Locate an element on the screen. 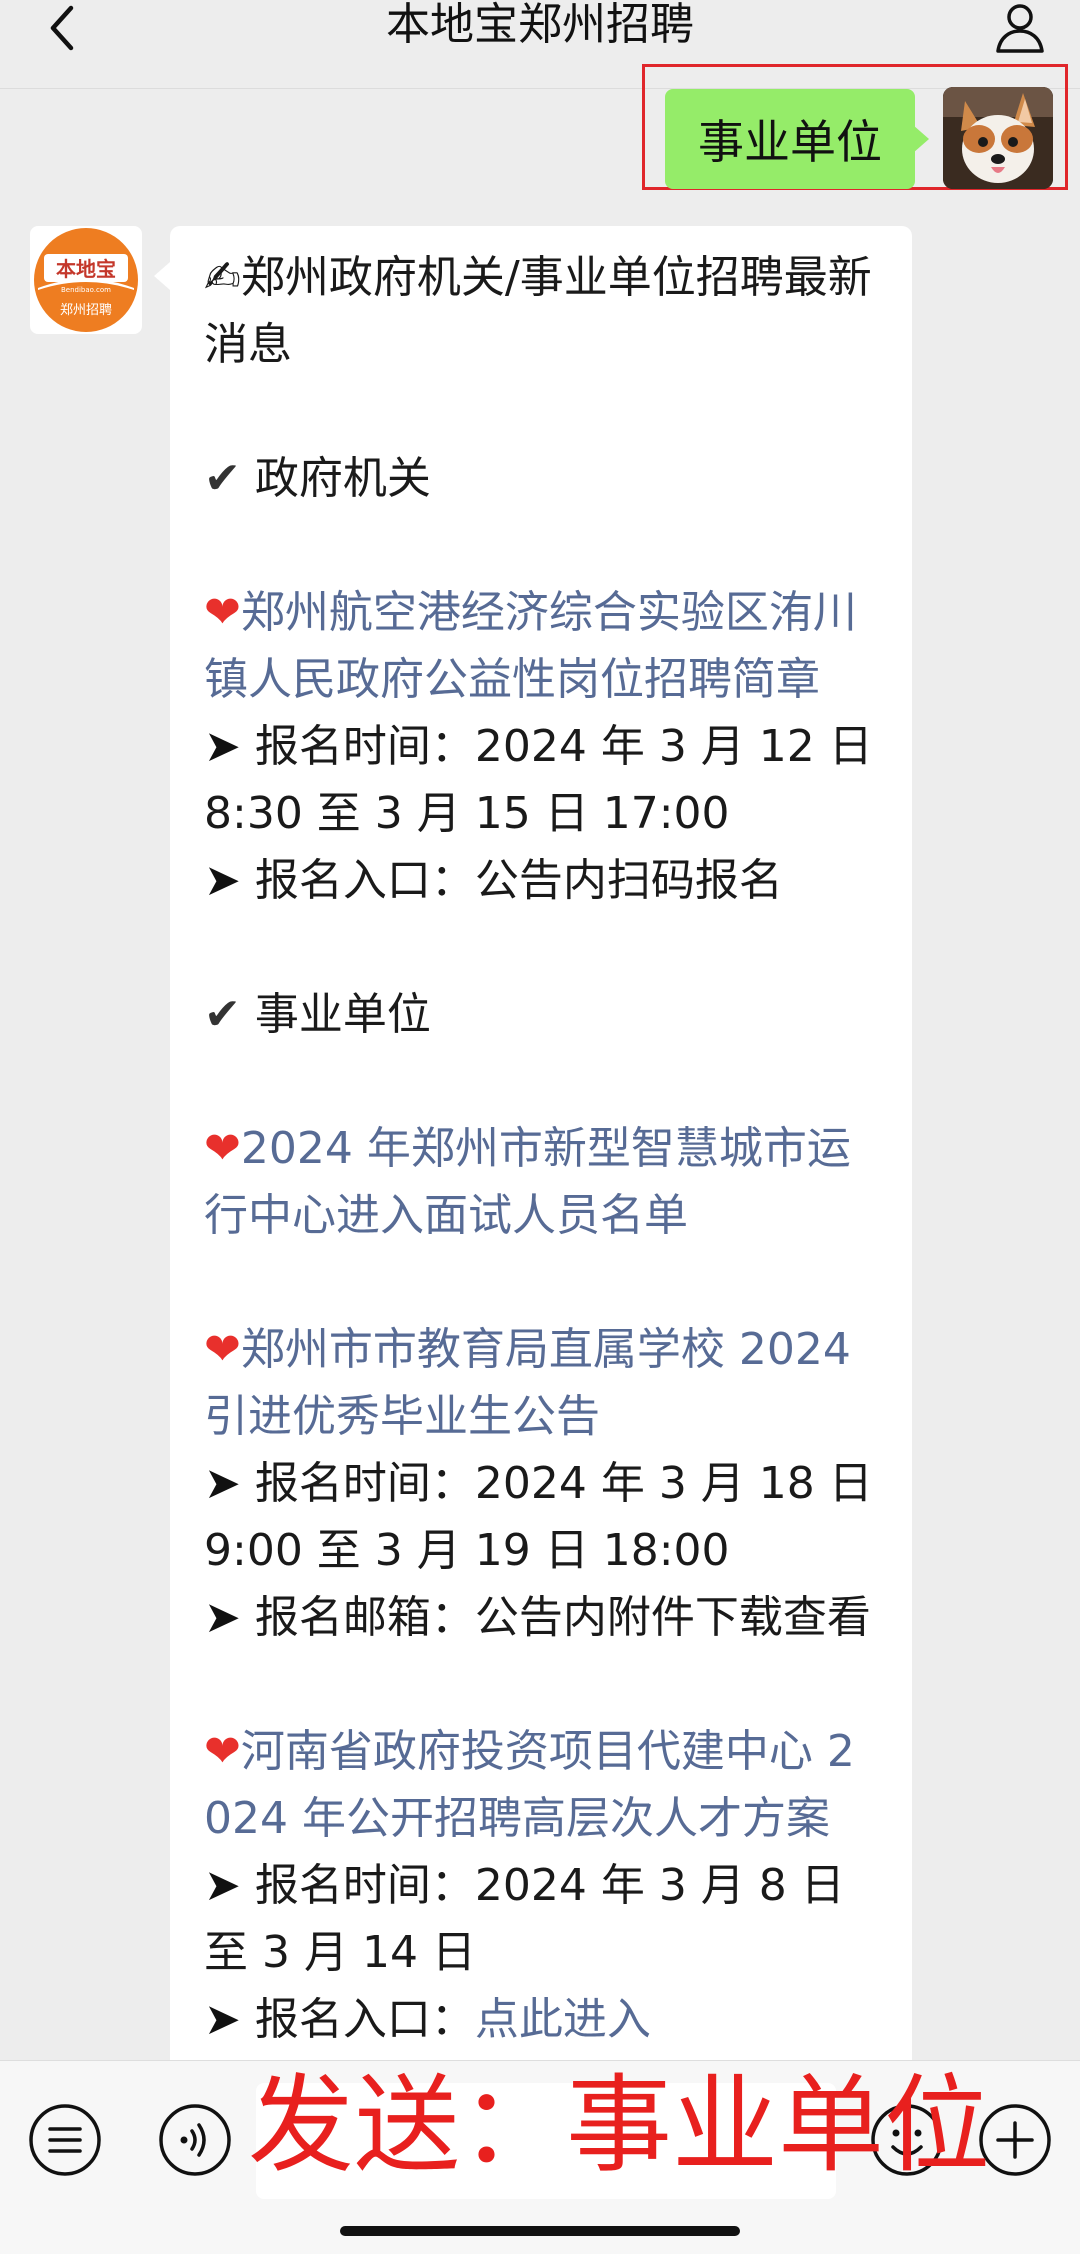 The width and height of the screenshot is (1080, 2254). job-item-title: ❤河南省政府投资项目代建中心 2024 年公开招聘高层次人才方案 is located at coordinates (542, 1785).